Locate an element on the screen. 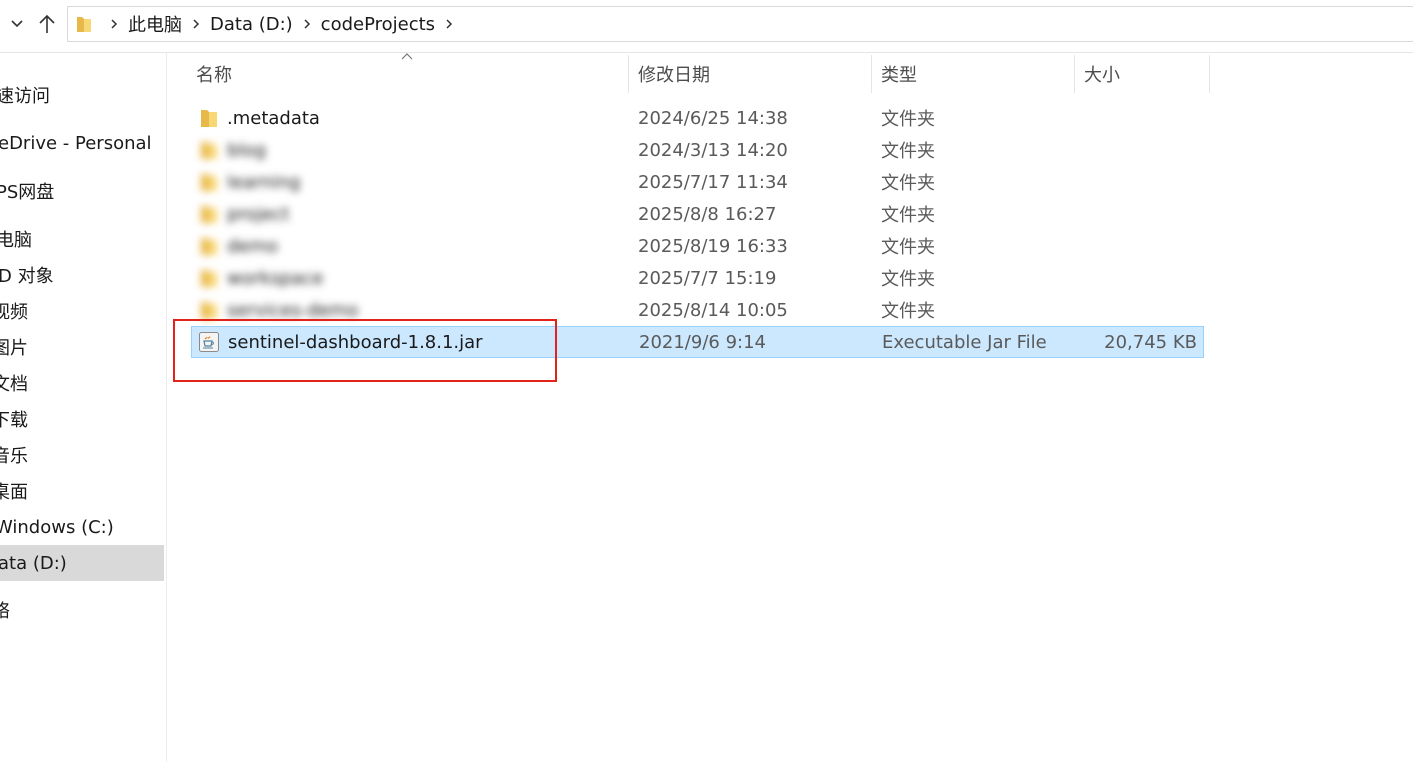  file-size: 20,745 KB is located at coordinates (1150, 342).